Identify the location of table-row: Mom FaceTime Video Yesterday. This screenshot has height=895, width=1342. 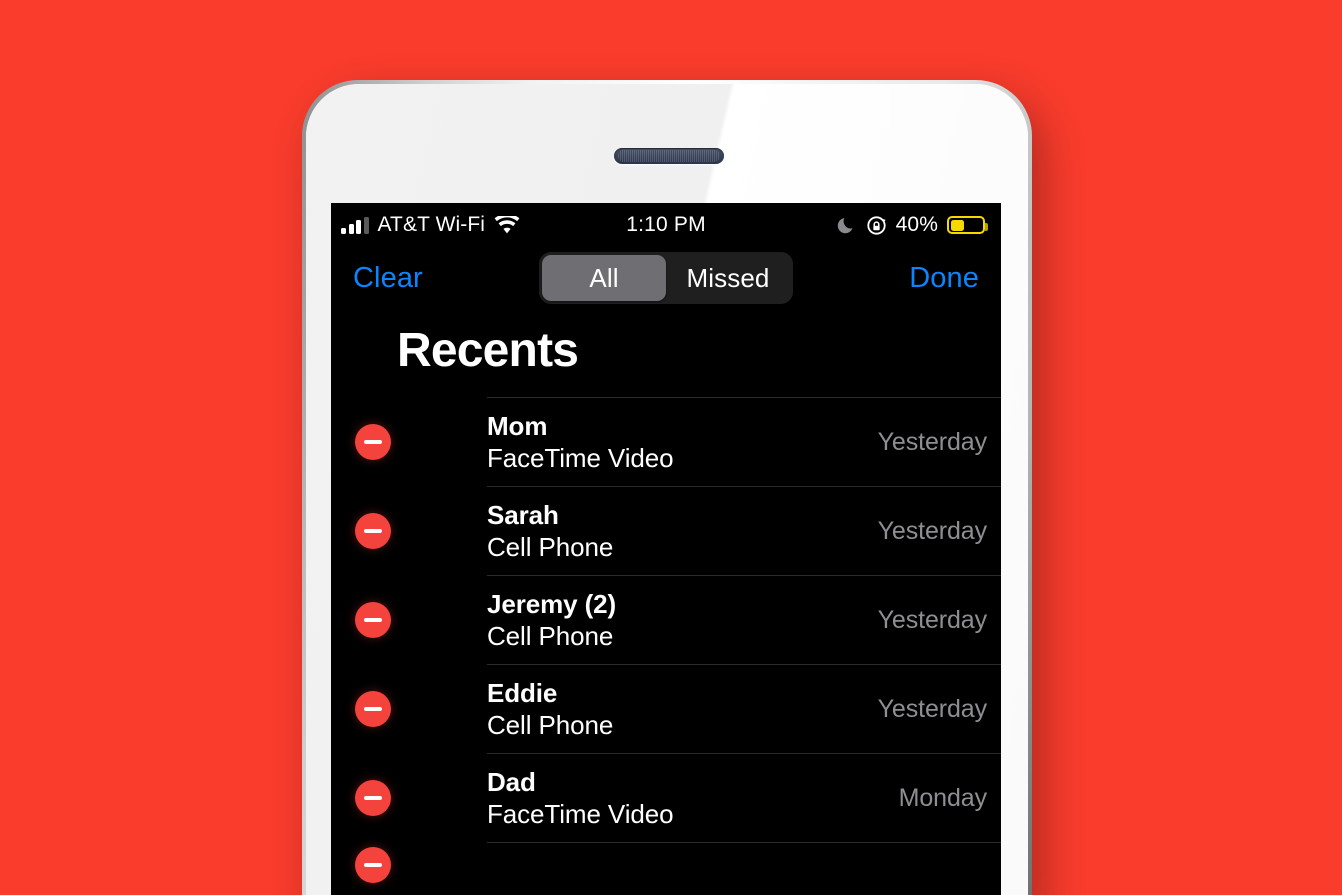
(678, 442).